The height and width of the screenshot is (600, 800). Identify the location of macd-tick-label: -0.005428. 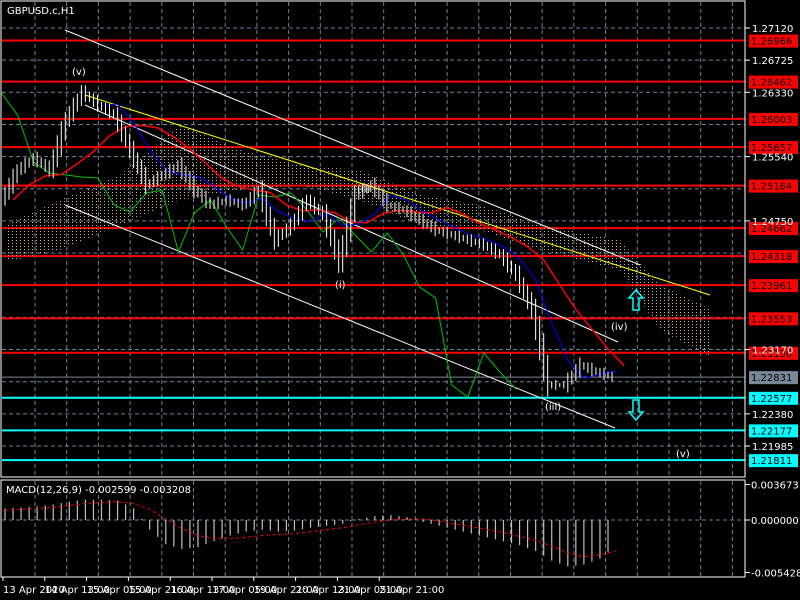
(775, 573).